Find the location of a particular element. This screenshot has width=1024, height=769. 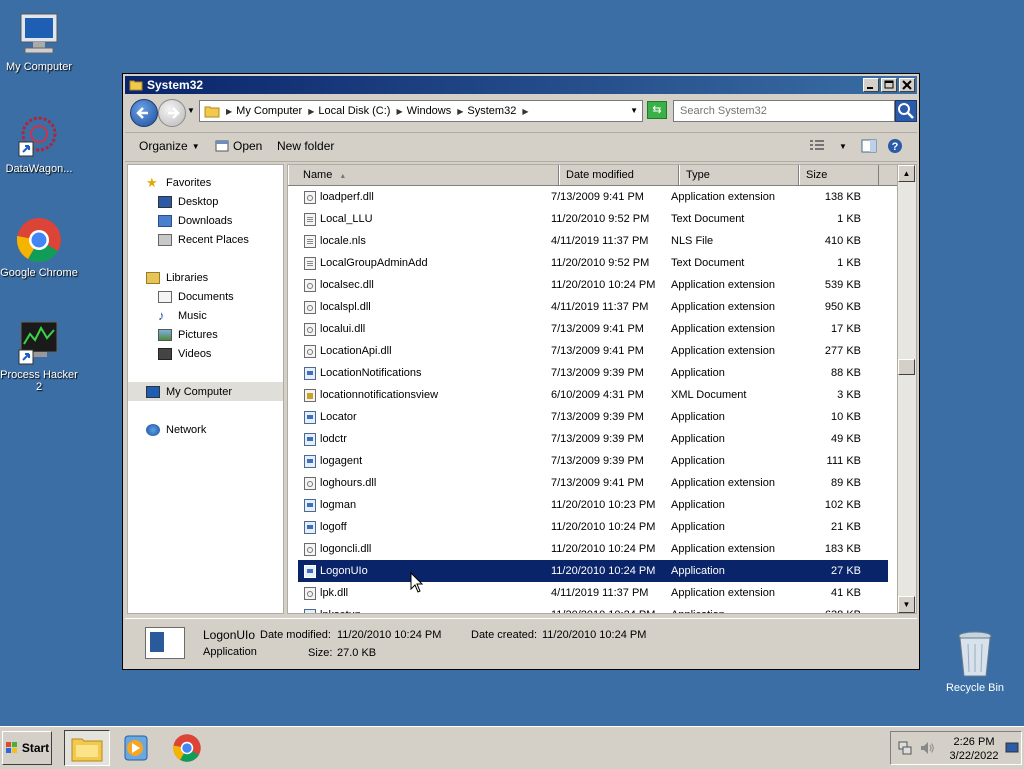

nav-item-label: Downloads is located at coordinates (205, 220).